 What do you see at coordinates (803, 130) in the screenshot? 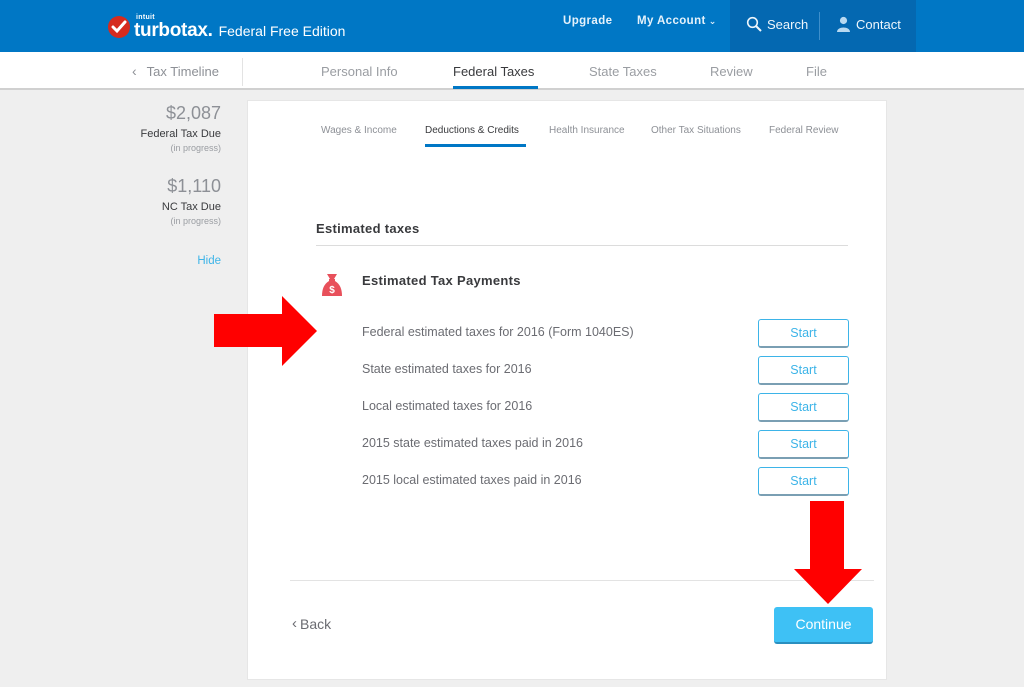
I see `subtab-federal-review: Federal Review` at bounding box center [803, 130].